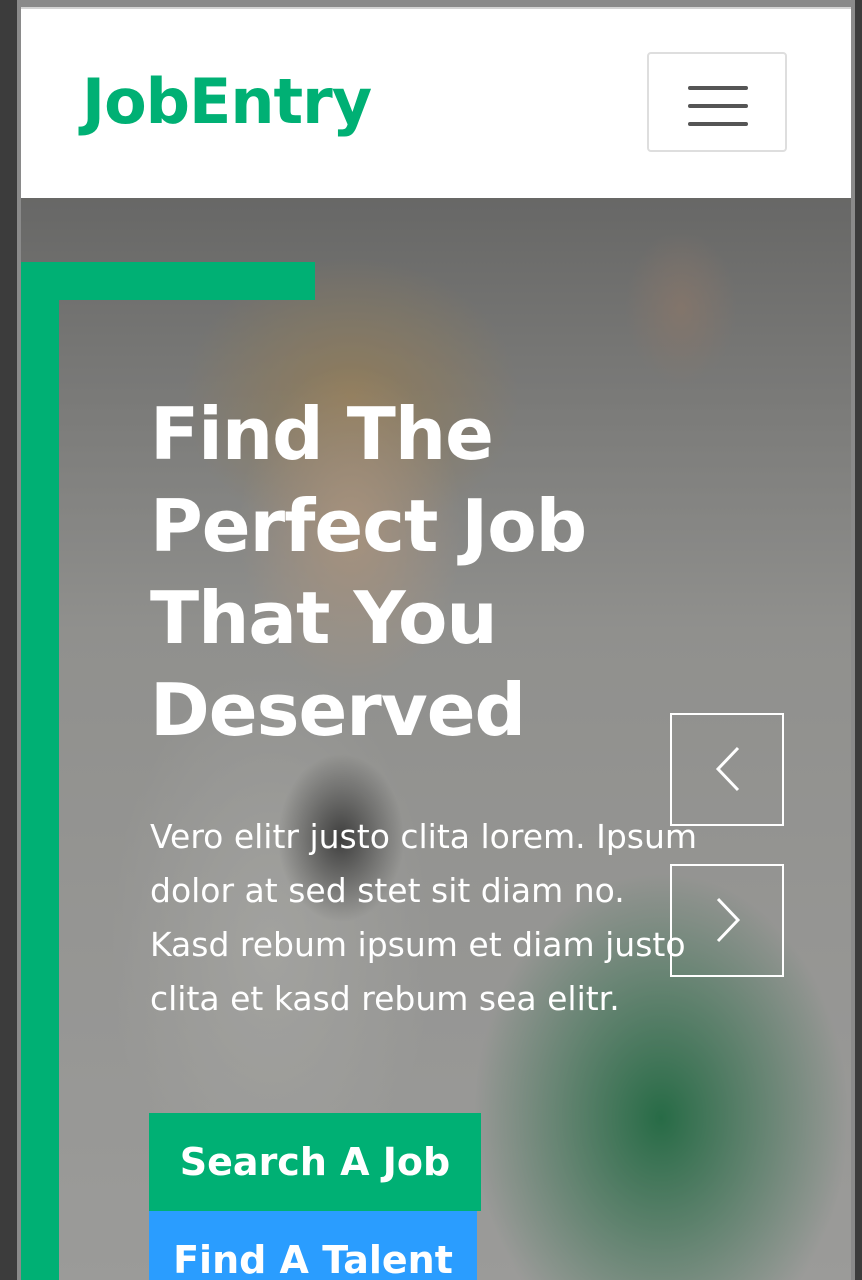  Describe the element at coordinates (168, 281) in the screenshot. I see `accent-bar-top` at that location.